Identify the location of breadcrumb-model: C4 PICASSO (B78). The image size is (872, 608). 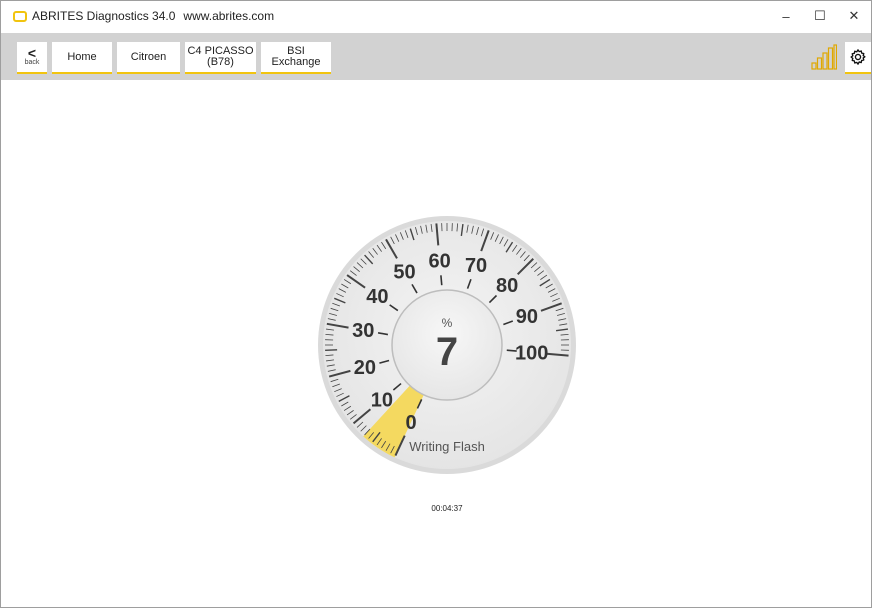
(220, 58).